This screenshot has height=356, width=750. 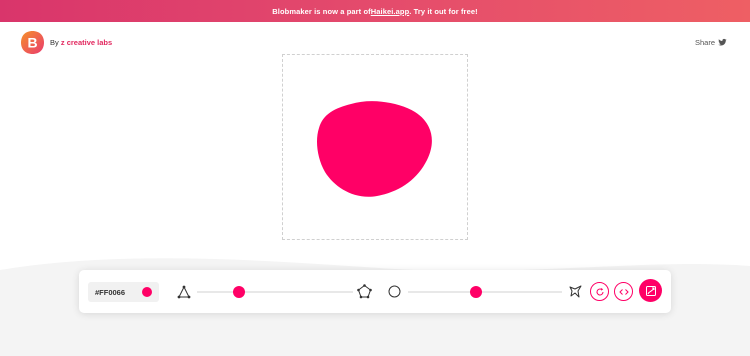 I want to click on download-button, so click(x=650, y=290).